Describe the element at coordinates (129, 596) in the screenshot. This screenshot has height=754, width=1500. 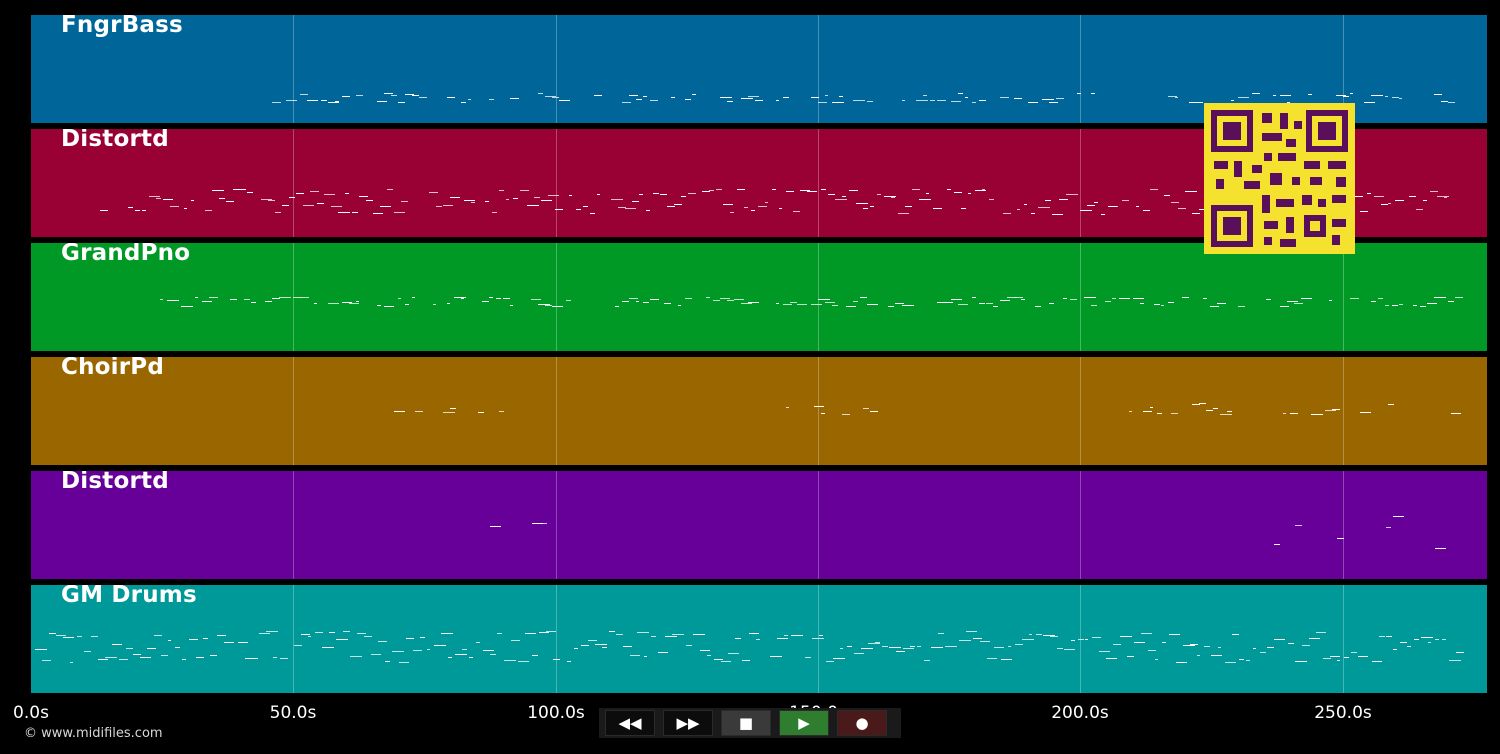
I see `track-label: GM Drums` at that location.